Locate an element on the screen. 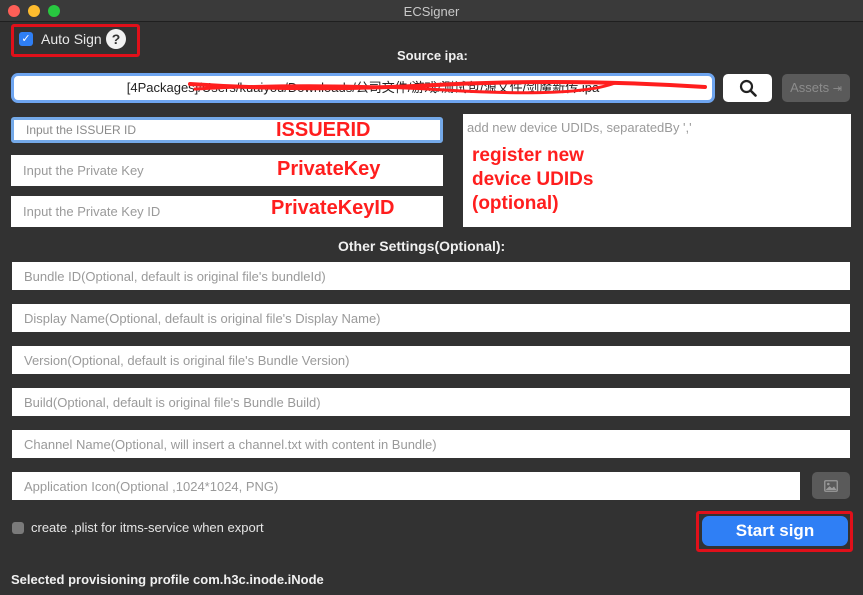 The height and width of the screenshot is (595, 863). create-plist-checkbox is located at coordinates (18, 527).